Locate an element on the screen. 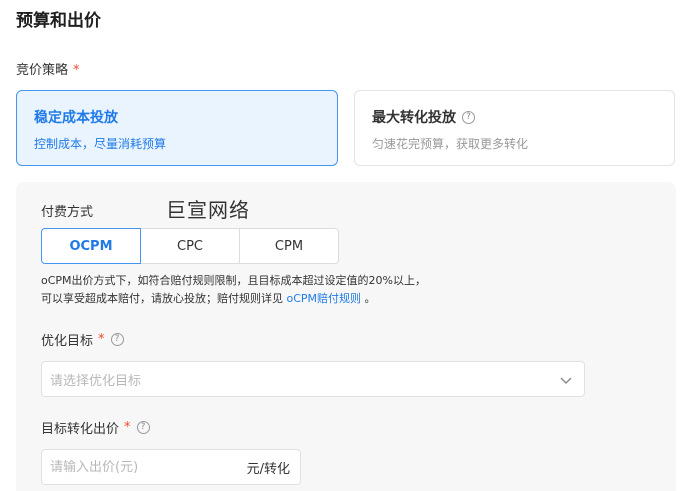 The height and width of the screenshot is (491, 690). billing-note-text: 可以享受超成本赔付，请放心投放；赔付规则详见 is located at coordinates (164, 298).